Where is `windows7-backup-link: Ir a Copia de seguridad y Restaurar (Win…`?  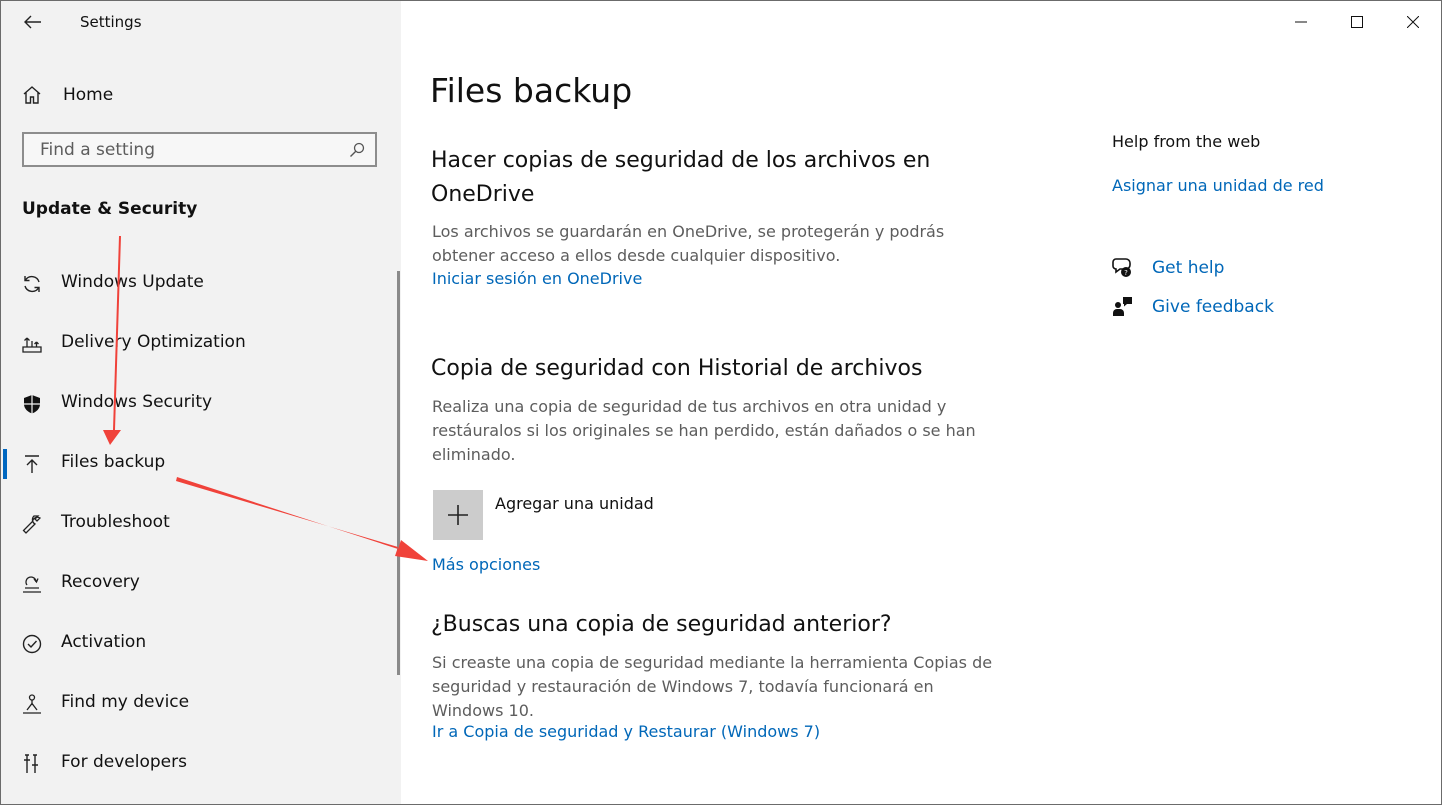 windows7-backup-link: Ir a Copia de seguridad y Restaurar (Win… is located at coordinates (626, 731).